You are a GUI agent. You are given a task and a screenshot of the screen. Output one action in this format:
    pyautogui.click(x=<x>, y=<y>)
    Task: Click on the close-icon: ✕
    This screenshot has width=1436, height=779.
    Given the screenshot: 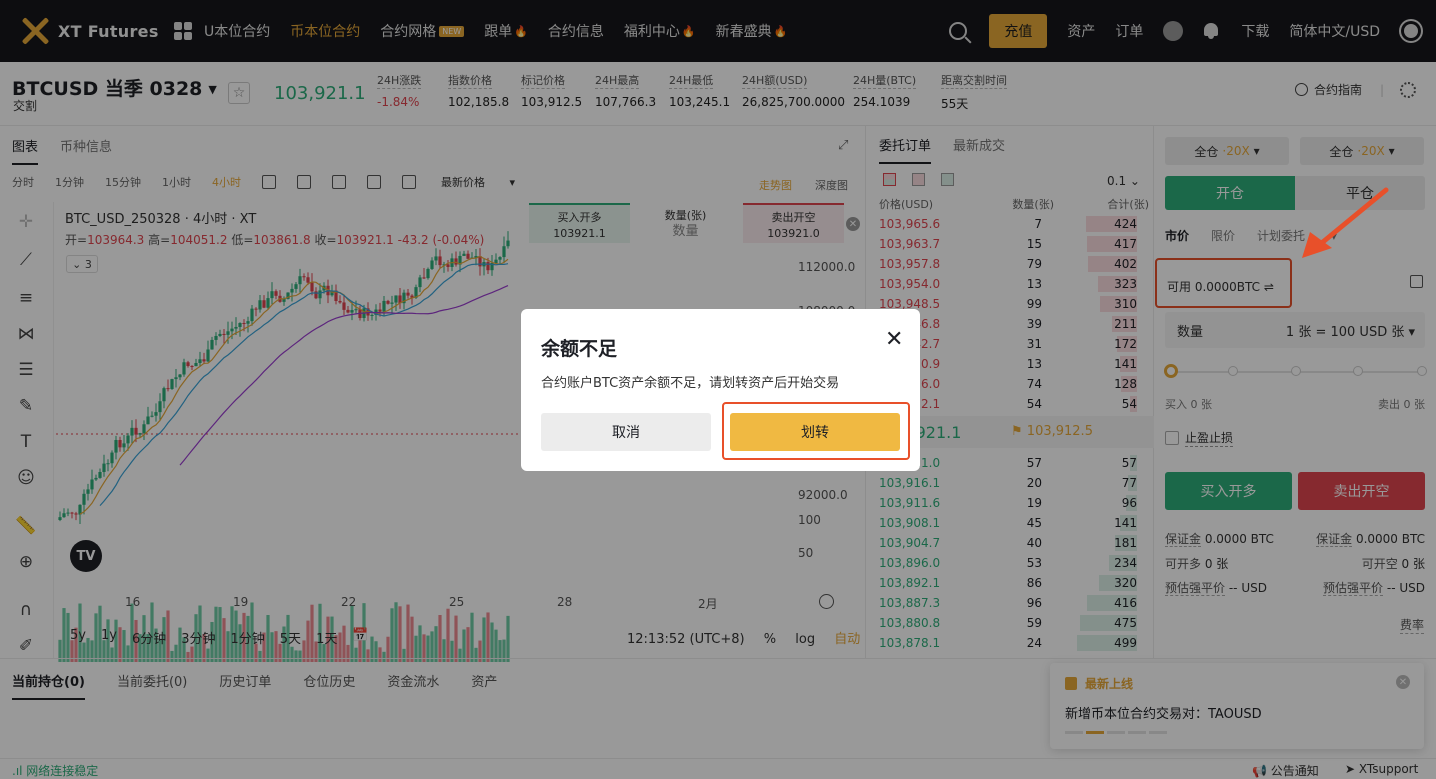 What is the action you would take?
    pyautogui.click(x=894, y=340)
    